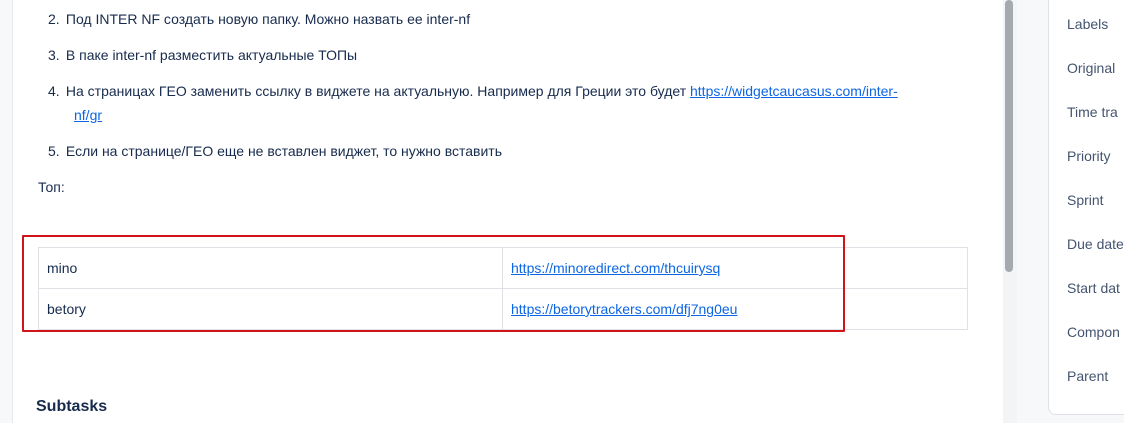  I want to click on field-label-priority: Priority, so click(1089, 156).